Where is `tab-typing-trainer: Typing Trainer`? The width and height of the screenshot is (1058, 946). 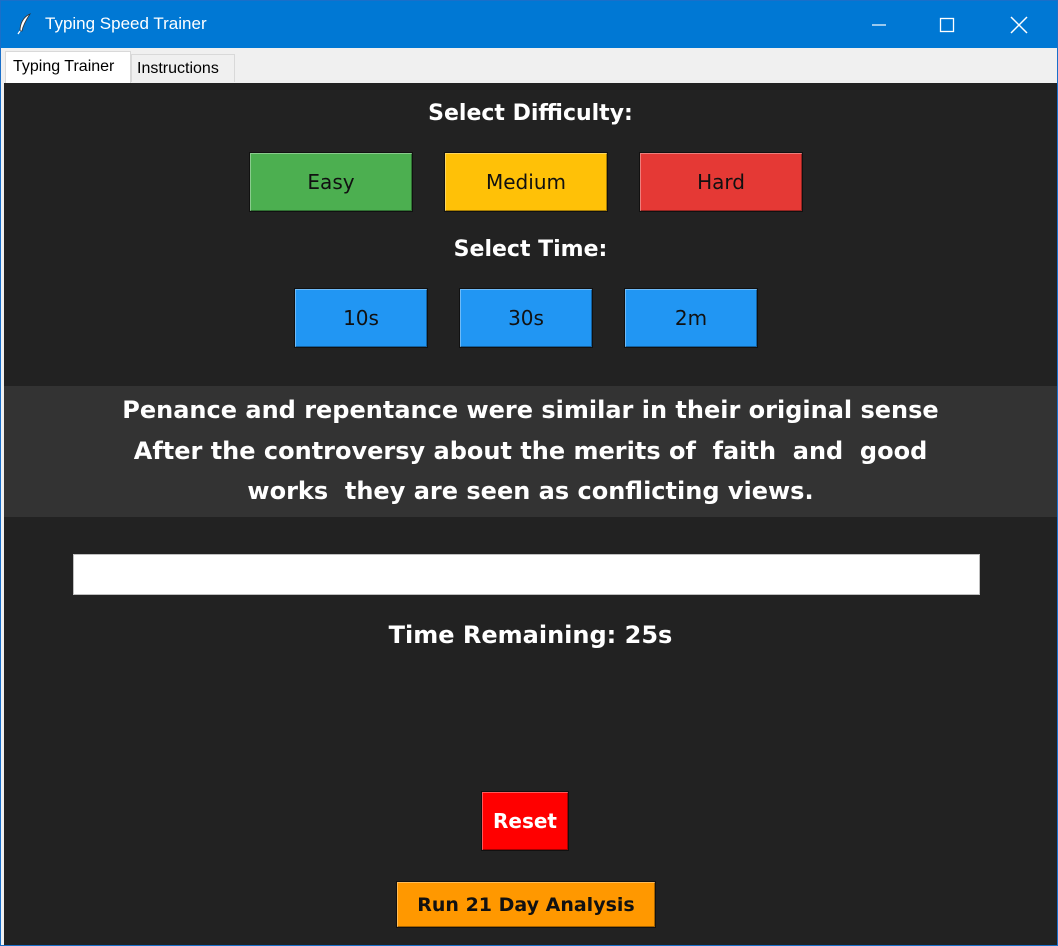
tab-typing-trainer: Typing Trainer is located at coordinates (68, 67).